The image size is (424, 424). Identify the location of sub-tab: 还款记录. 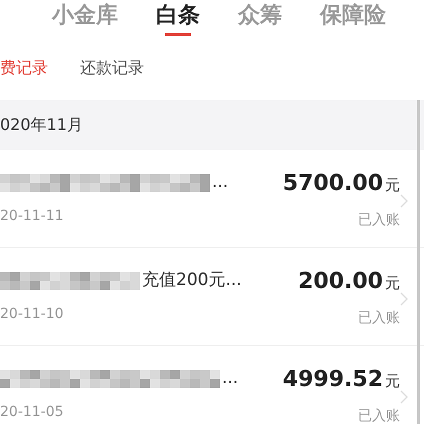
(112, 68).